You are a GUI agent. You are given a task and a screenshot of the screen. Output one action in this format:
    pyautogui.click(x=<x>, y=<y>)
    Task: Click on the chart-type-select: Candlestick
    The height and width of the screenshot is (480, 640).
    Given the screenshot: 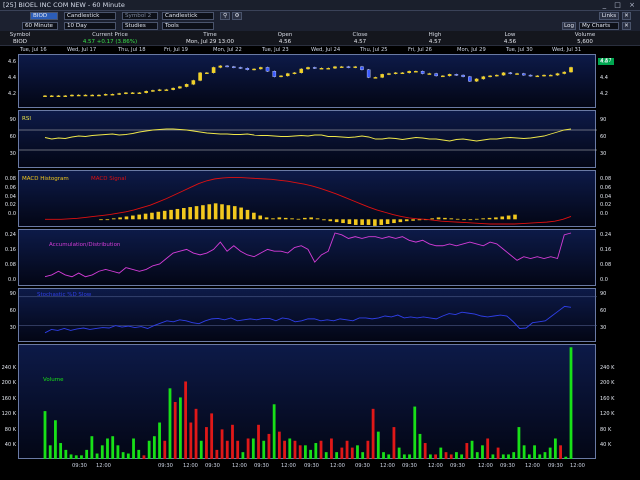 What is the action you would take?
    pyautogui.click(x=90, y=16)
    